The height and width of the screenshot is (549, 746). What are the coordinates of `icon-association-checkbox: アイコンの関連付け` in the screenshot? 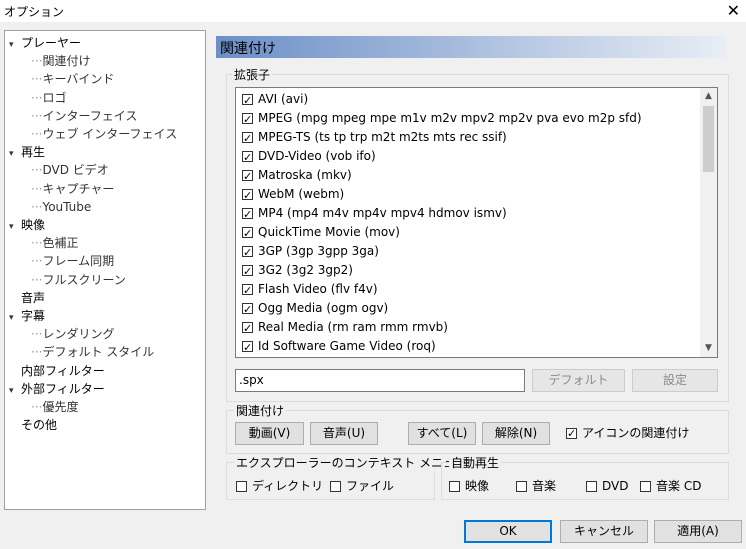 It's located at (628, 433).